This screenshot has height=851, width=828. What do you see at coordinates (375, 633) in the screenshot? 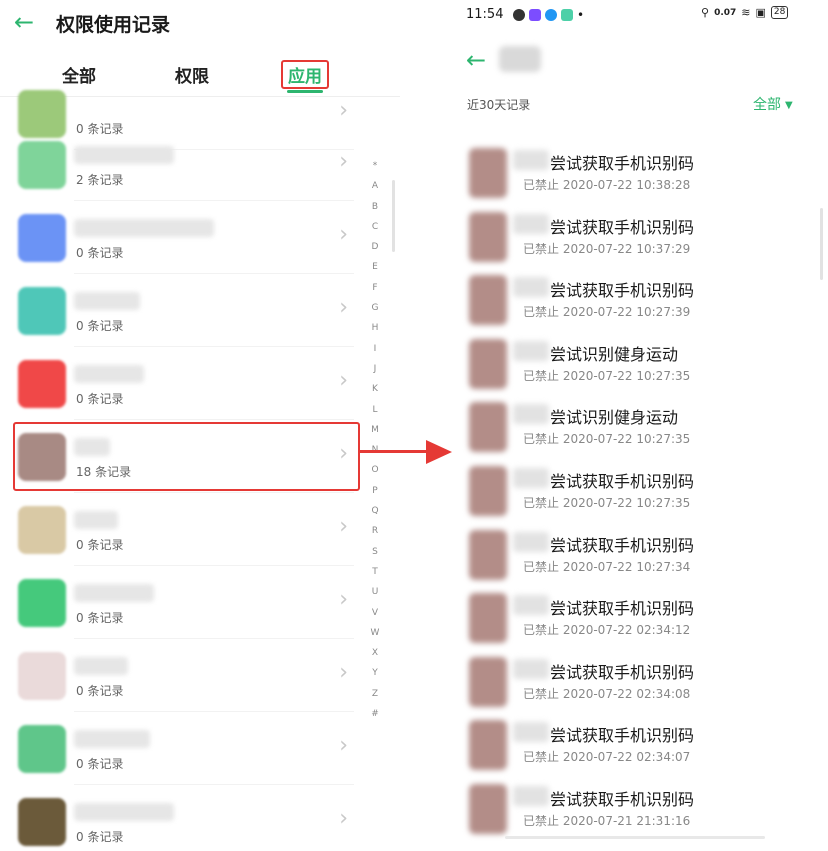
I see `alphabet-letter: W` at bounding box center [375, 633].